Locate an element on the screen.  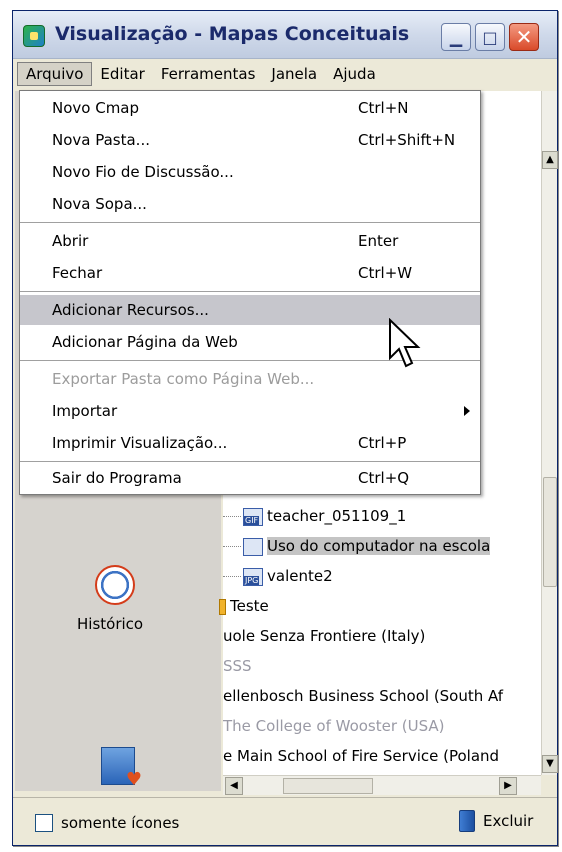
scroll-left-button: ◀ is located at coordinates (234, 786).